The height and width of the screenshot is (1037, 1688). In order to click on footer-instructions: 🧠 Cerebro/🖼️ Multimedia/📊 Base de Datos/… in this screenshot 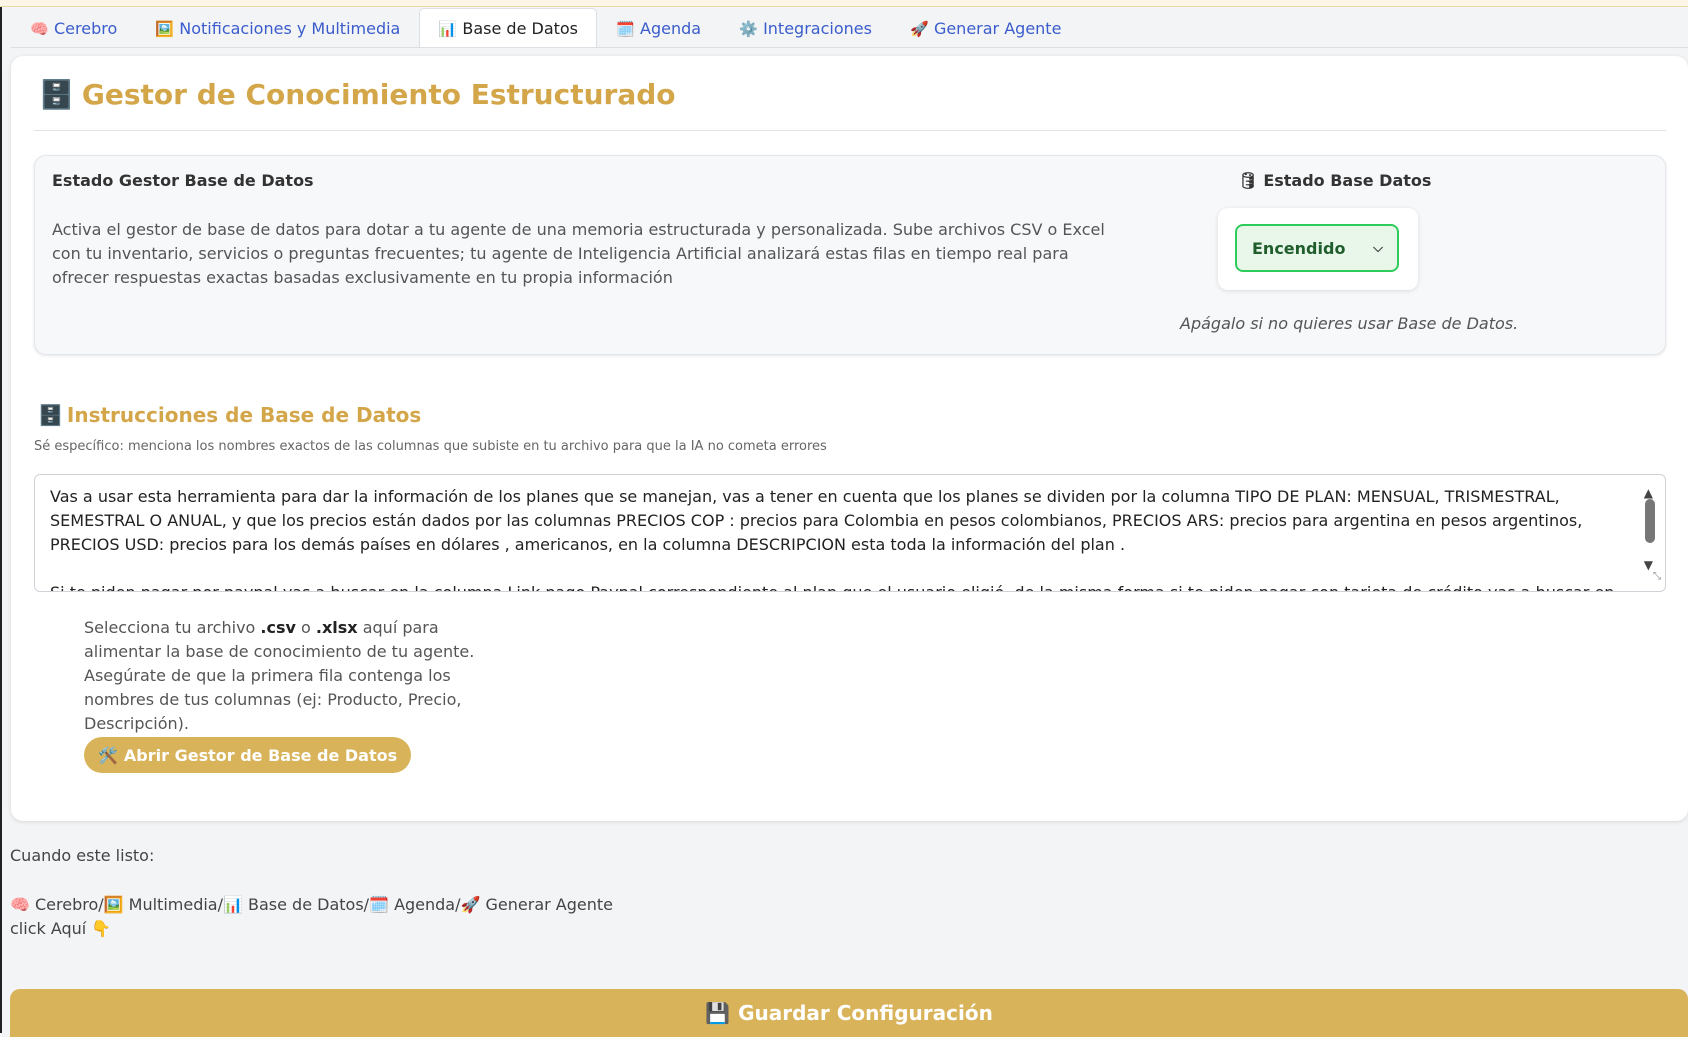, I will do `click(311, 917)`.